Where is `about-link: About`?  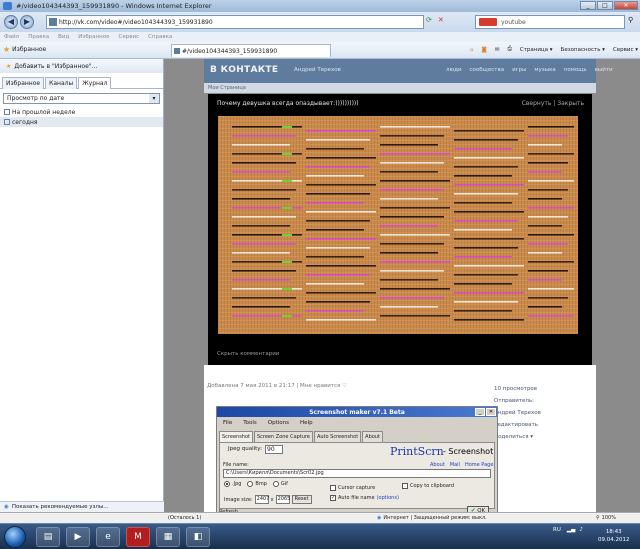
about-link: About is located at coordinates (437, 465).